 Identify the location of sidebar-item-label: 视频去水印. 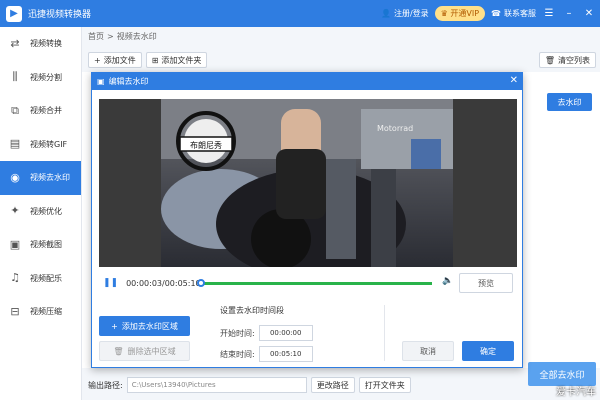
(50, 178).